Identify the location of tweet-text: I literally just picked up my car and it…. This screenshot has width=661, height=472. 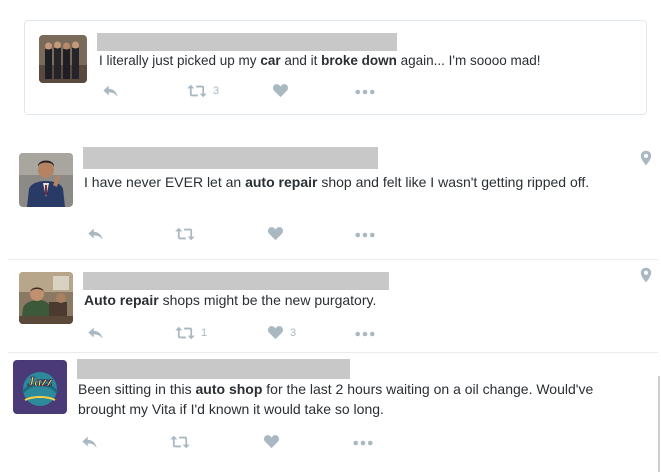
(364, 61).